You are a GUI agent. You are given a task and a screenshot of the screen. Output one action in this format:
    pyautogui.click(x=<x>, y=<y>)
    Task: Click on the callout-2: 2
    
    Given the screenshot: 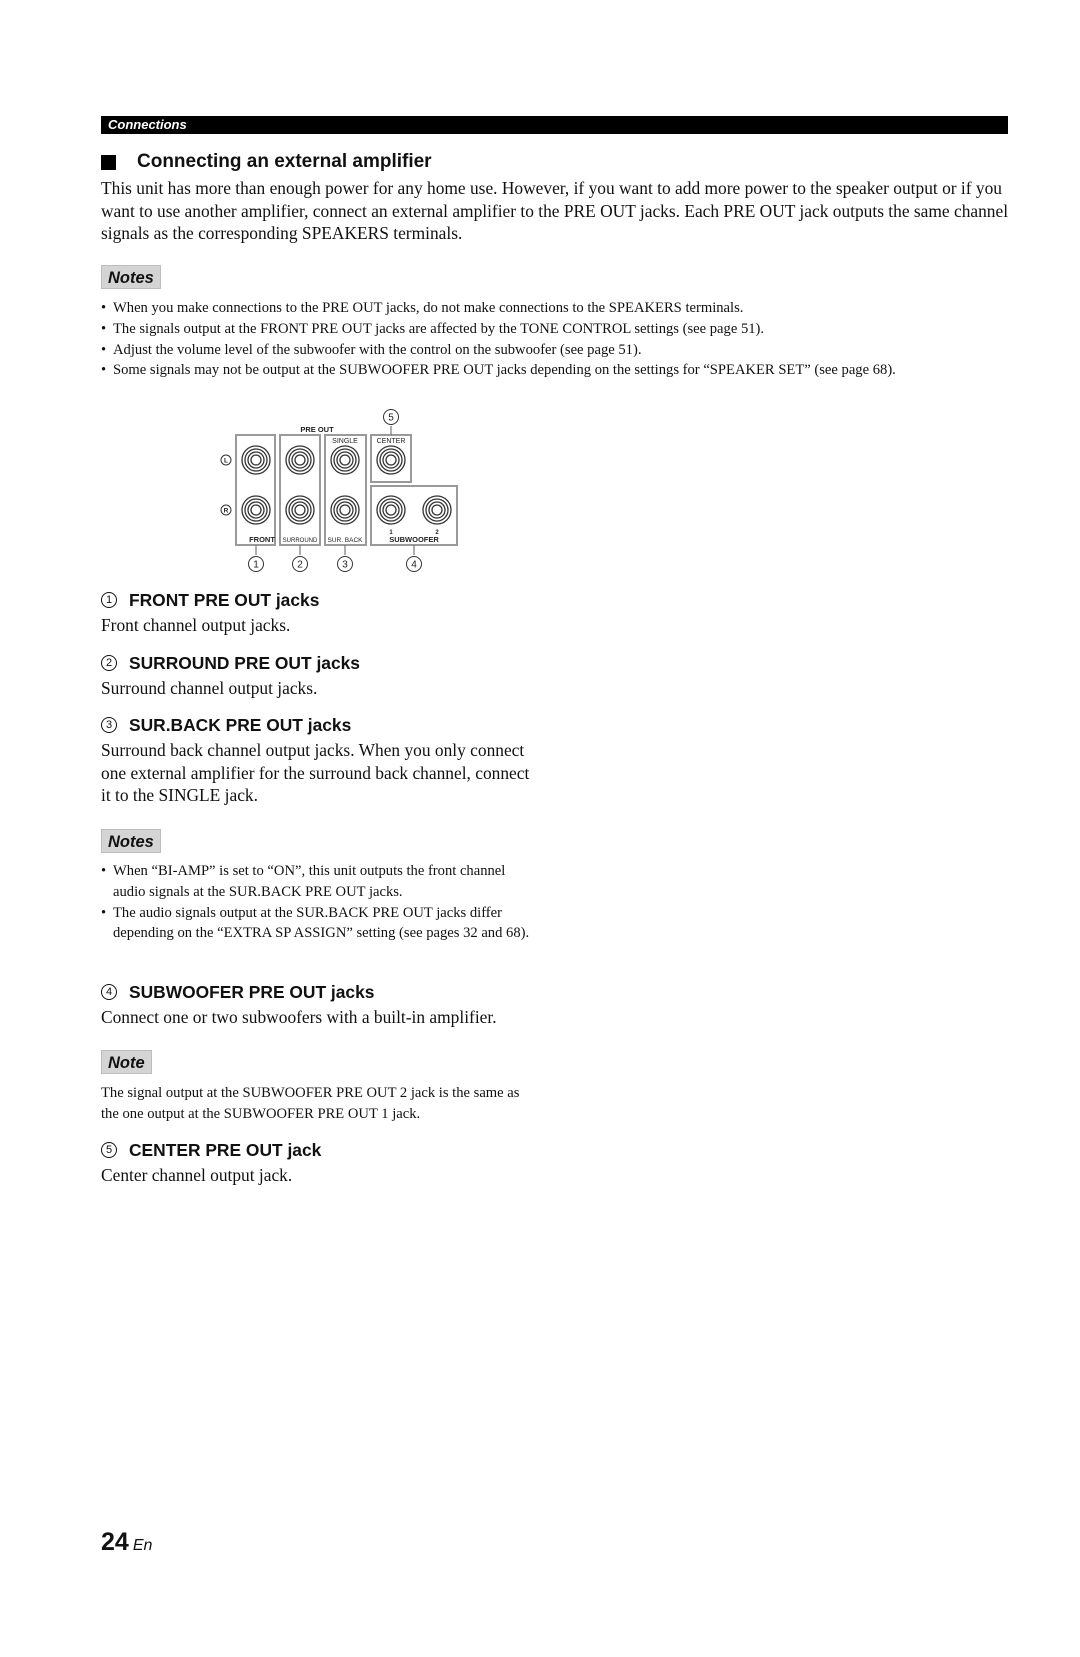 What is the action you would take?
    pyautogui.click(x=300, y=564)
    